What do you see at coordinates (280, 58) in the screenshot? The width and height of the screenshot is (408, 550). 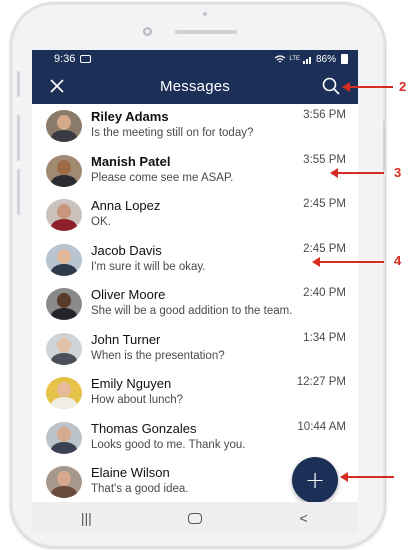 I see `wifi-icon` at bounding box center [280, 58].